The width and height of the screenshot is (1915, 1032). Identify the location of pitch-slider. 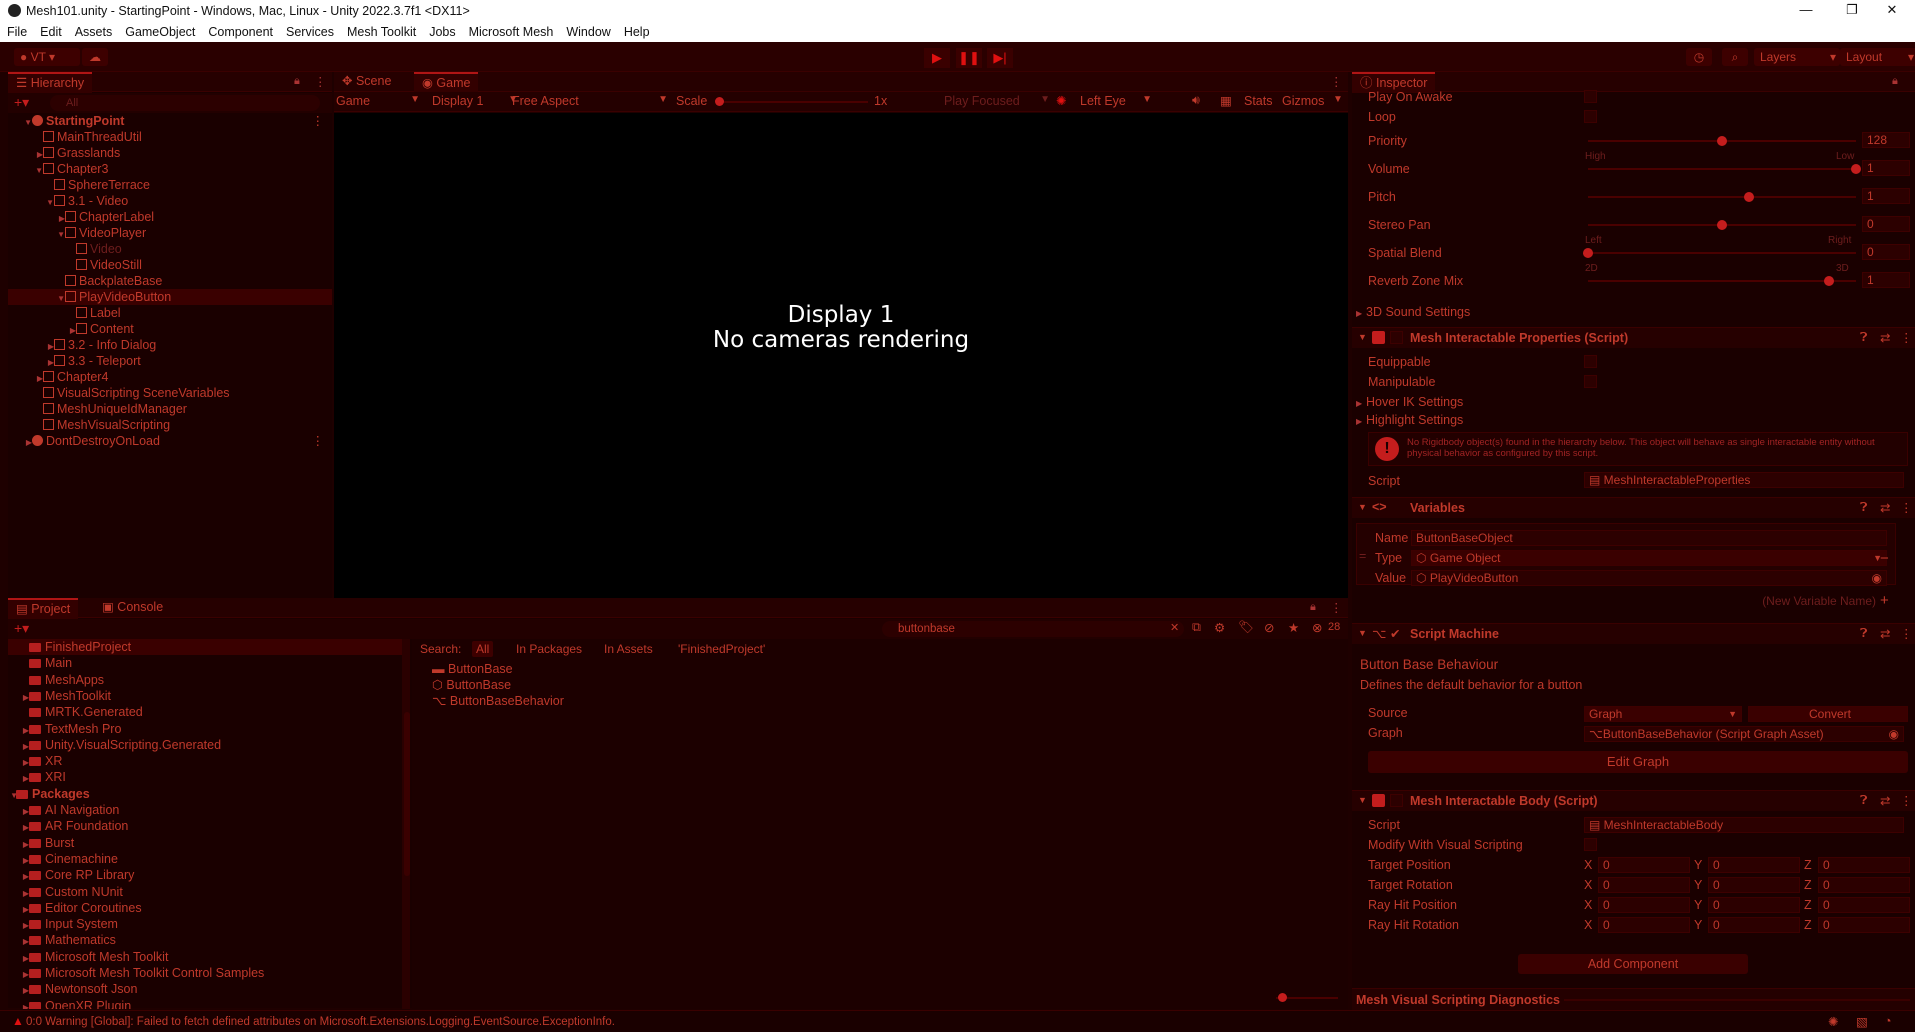
(1722, 197).